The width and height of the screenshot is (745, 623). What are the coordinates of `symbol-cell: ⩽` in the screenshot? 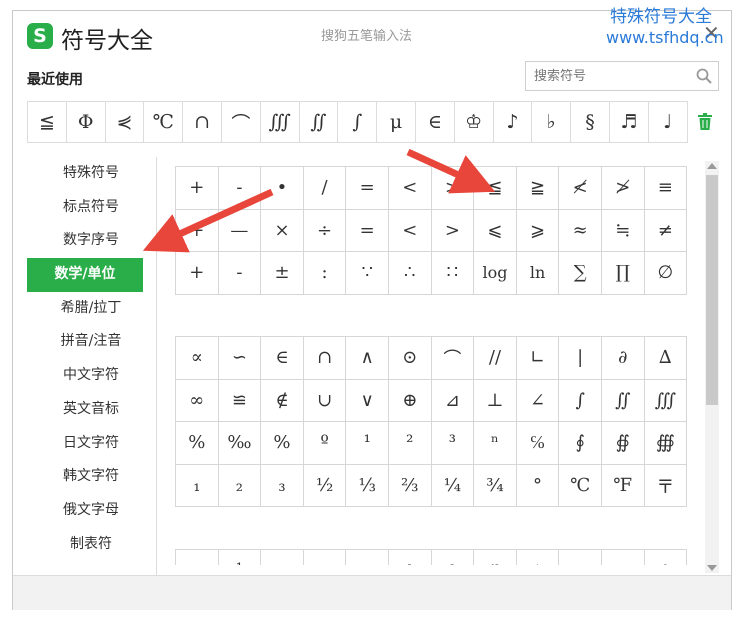 It's located at (495, 231).